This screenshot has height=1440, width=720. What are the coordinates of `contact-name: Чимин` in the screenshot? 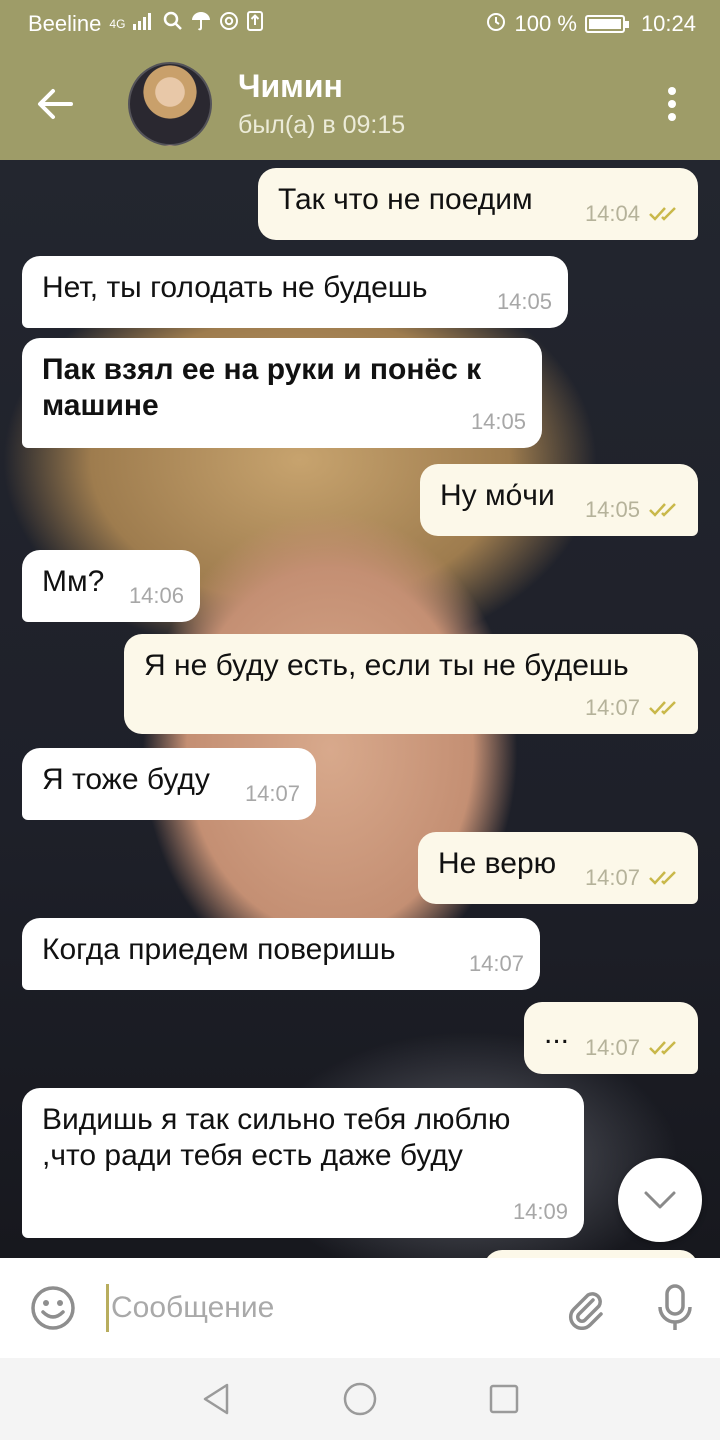 It's located at (290, 86).